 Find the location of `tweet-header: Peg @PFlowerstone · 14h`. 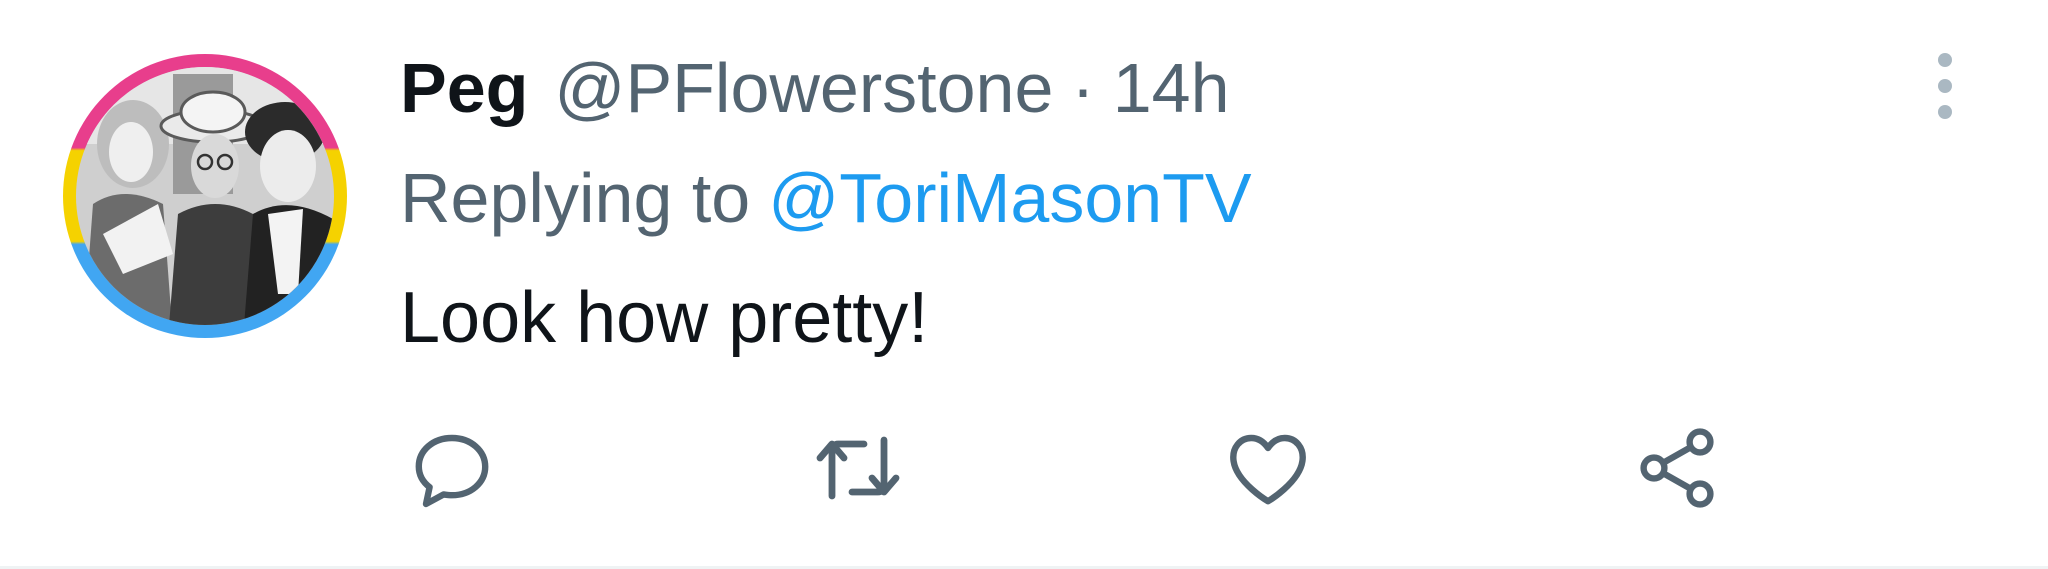

tweet-header: Peg @PFlowerstone · 14h is located at coordinates (815, 88).